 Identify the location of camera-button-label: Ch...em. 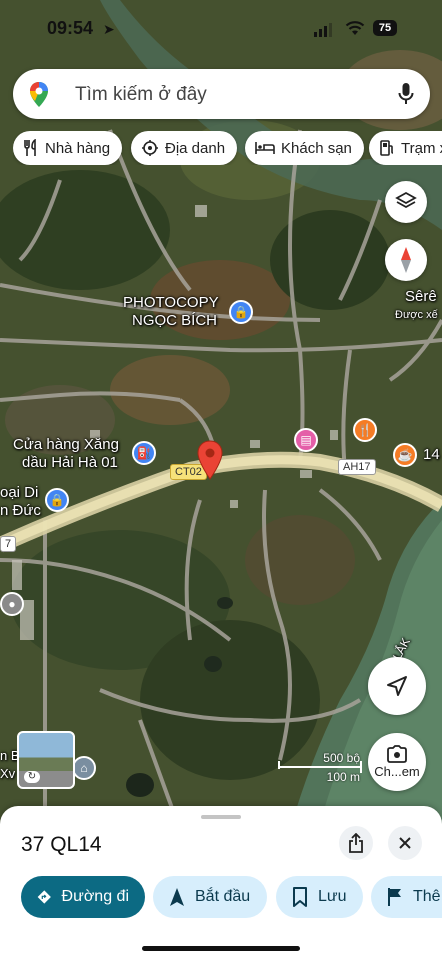
(397, 771).